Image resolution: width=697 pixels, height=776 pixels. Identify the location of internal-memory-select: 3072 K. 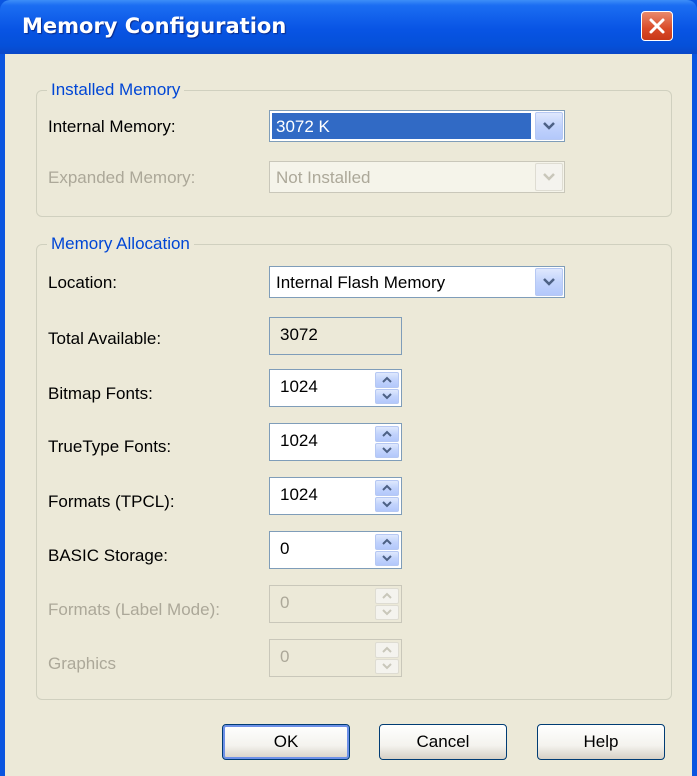
(417, 126).